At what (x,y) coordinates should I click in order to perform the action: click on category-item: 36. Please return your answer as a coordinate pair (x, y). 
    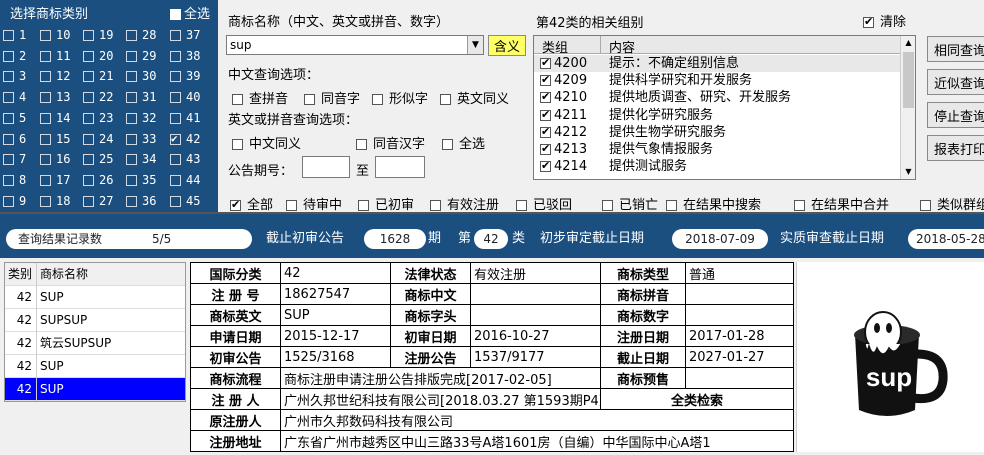
    Looking at the image, I should click on (141, 201).